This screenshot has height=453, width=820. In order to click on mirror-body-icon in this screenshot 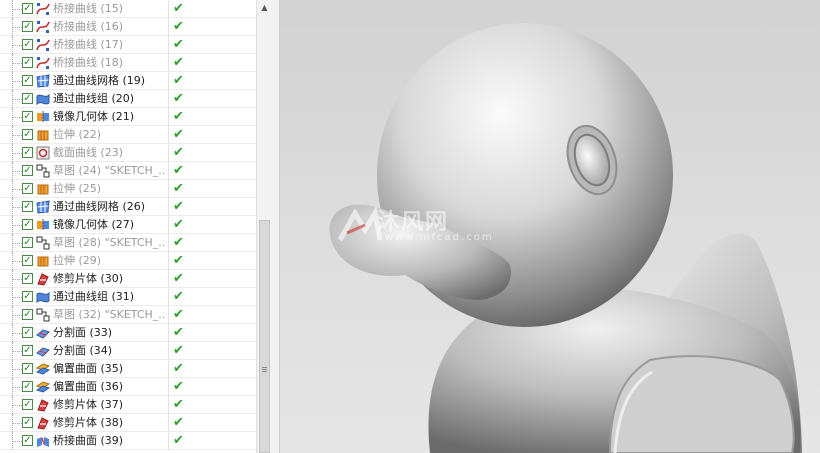, I will do `click(43, 225)`.